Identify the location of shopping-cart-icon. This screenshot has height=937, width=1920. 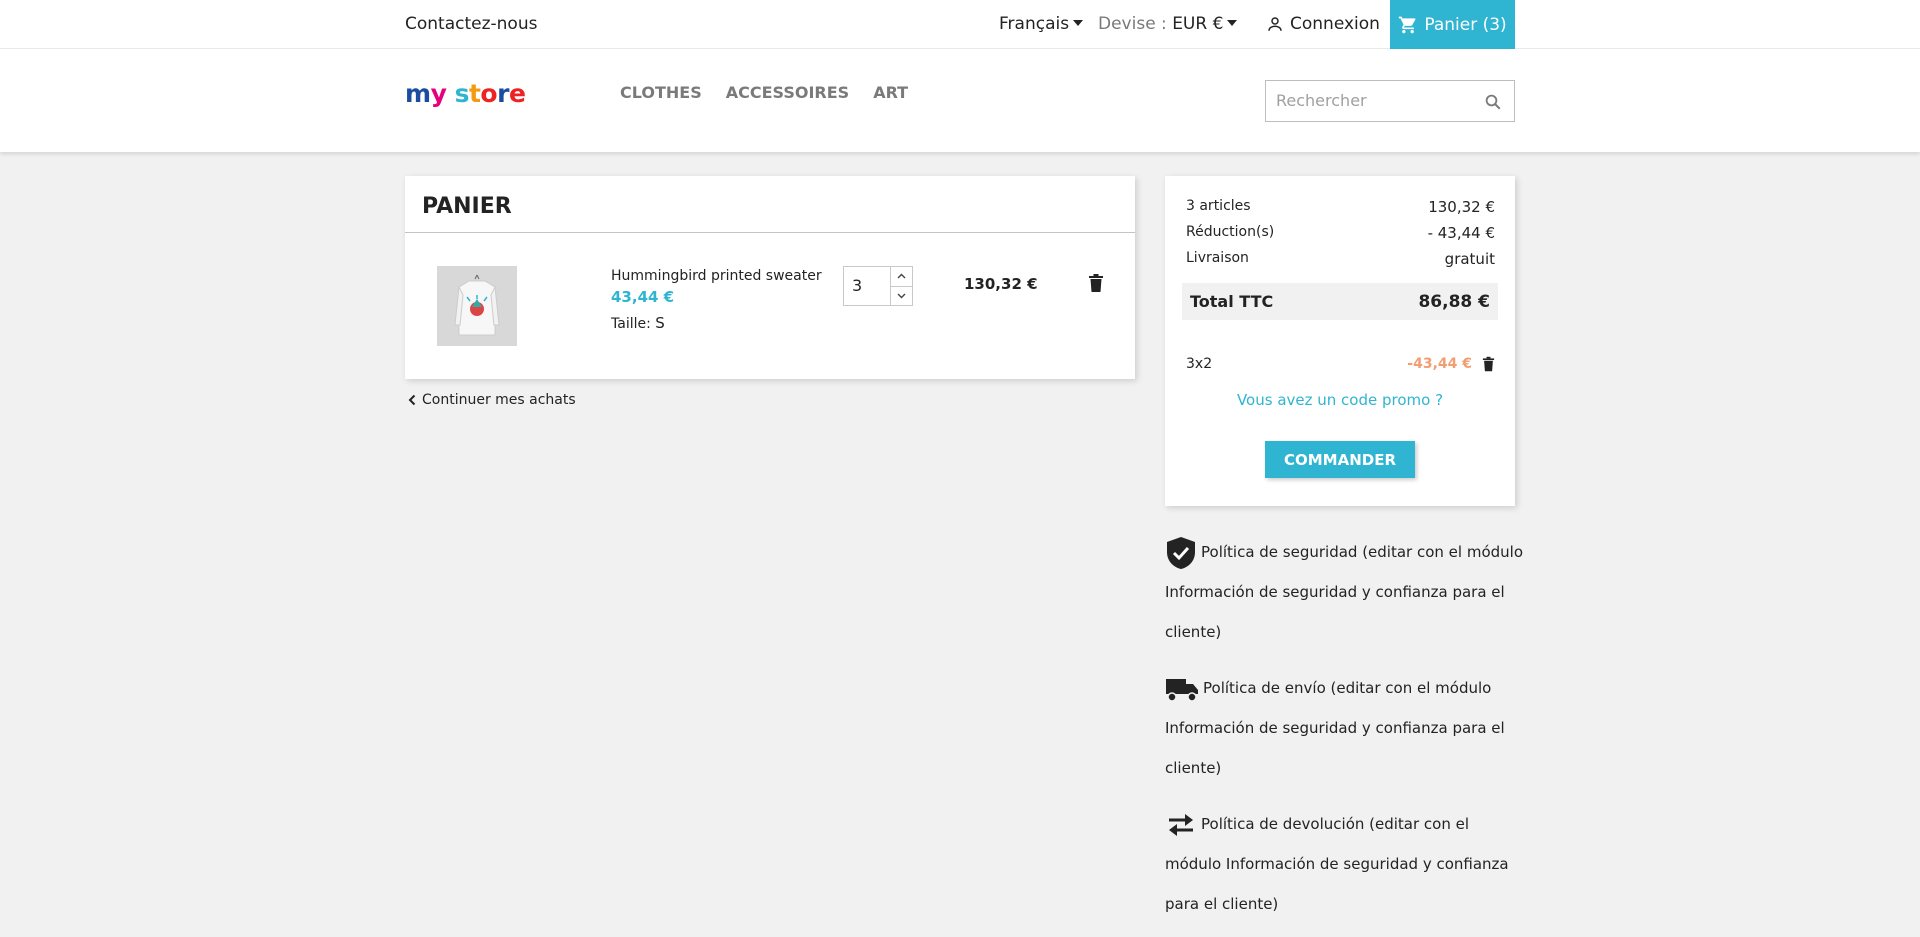
(1407, 24).